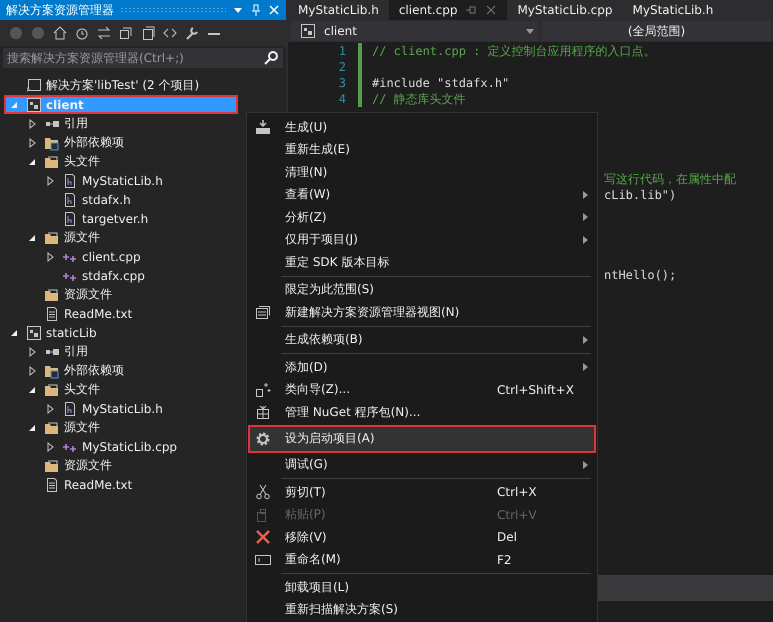 Image resolution: width=773 pixels, height=622 pixels. Describe the element at coordinates (422, 439) in the screenshot. I see `menu-item: 设为启动项目(A)` at that location.